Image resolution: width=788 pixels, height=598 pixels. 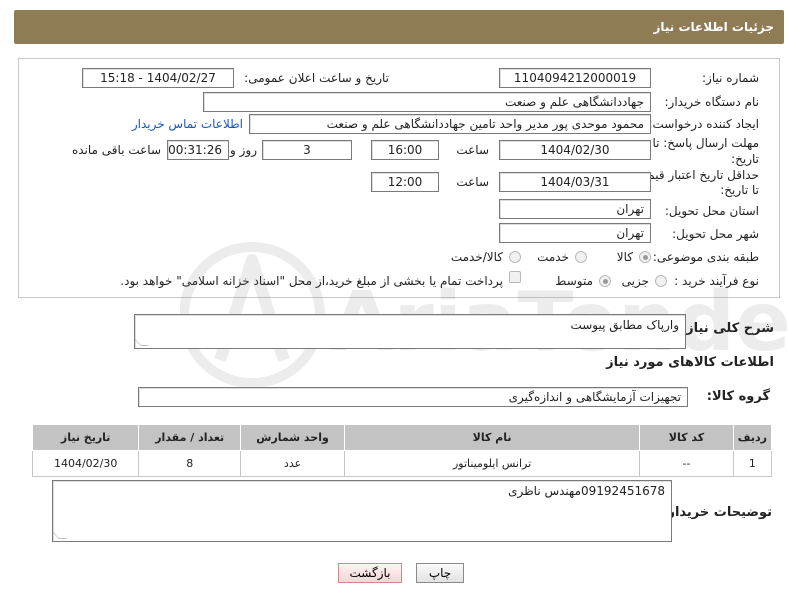 I want to click on cell-quantity: 8, so click(x=190, y=463).